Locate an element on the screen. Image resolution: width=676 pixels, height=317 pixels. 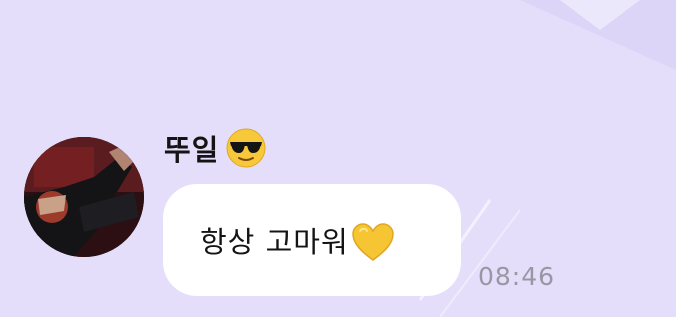
avatar-photo is located at coordinates (84, 197).